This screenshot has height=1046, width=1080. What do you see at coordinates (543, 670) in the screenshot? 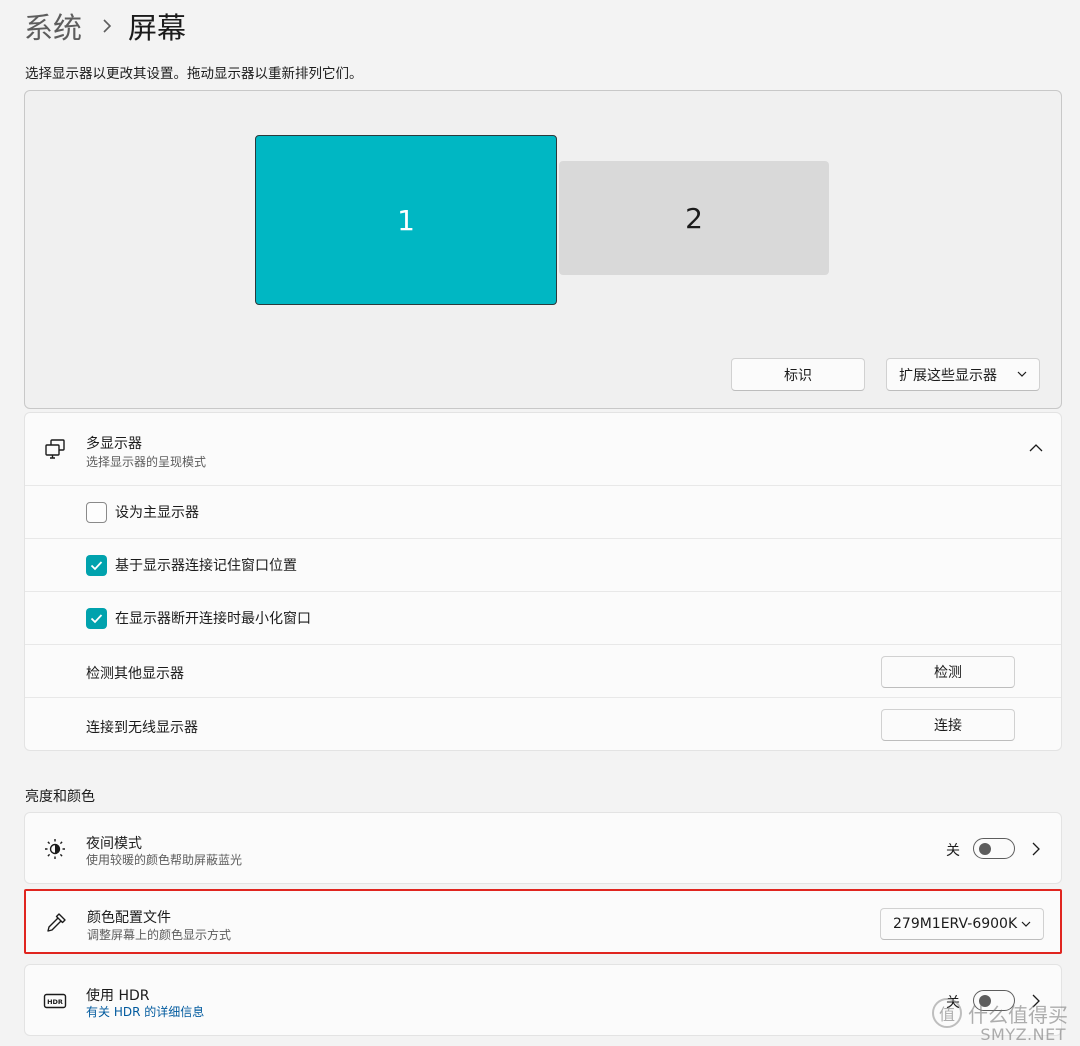
I see `detect-displays-row: 检测其他显示器 检测` at bounding box center [543, 670].